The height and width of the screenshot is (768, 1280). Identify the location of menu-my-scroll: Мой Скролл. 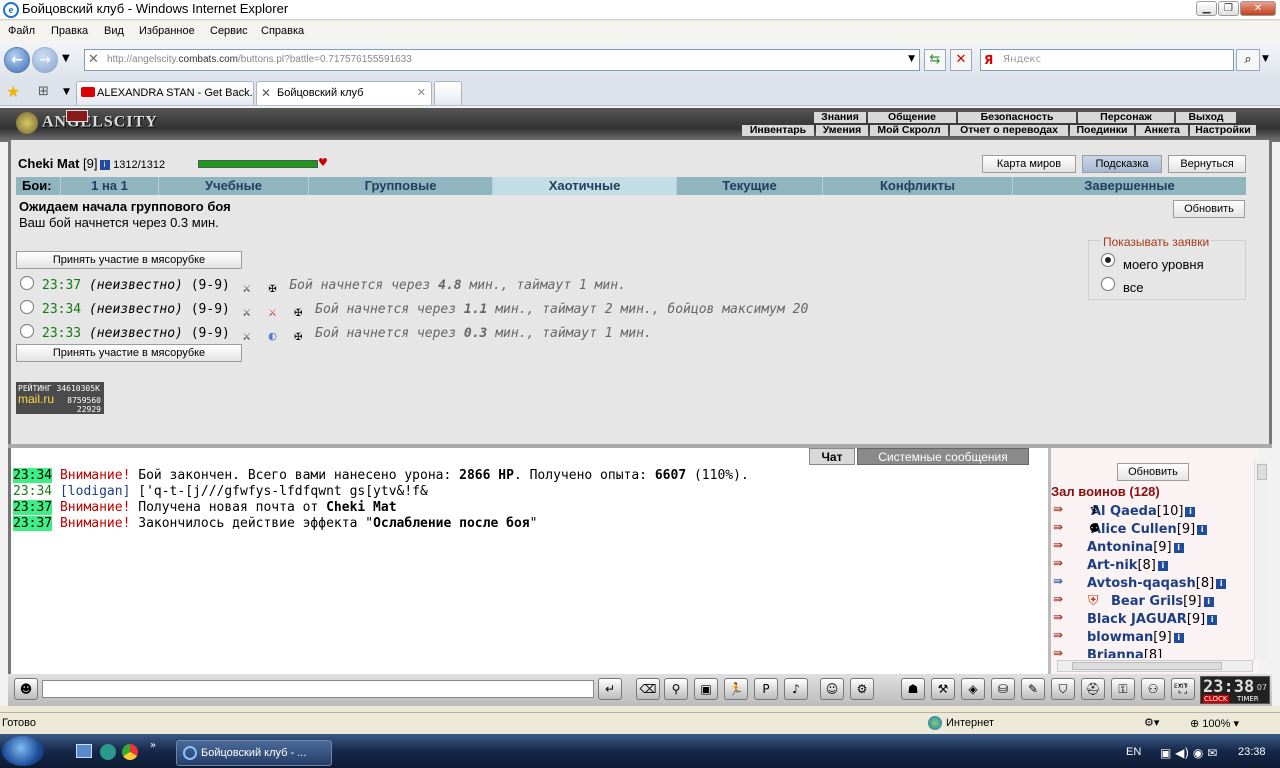
(909, 130).